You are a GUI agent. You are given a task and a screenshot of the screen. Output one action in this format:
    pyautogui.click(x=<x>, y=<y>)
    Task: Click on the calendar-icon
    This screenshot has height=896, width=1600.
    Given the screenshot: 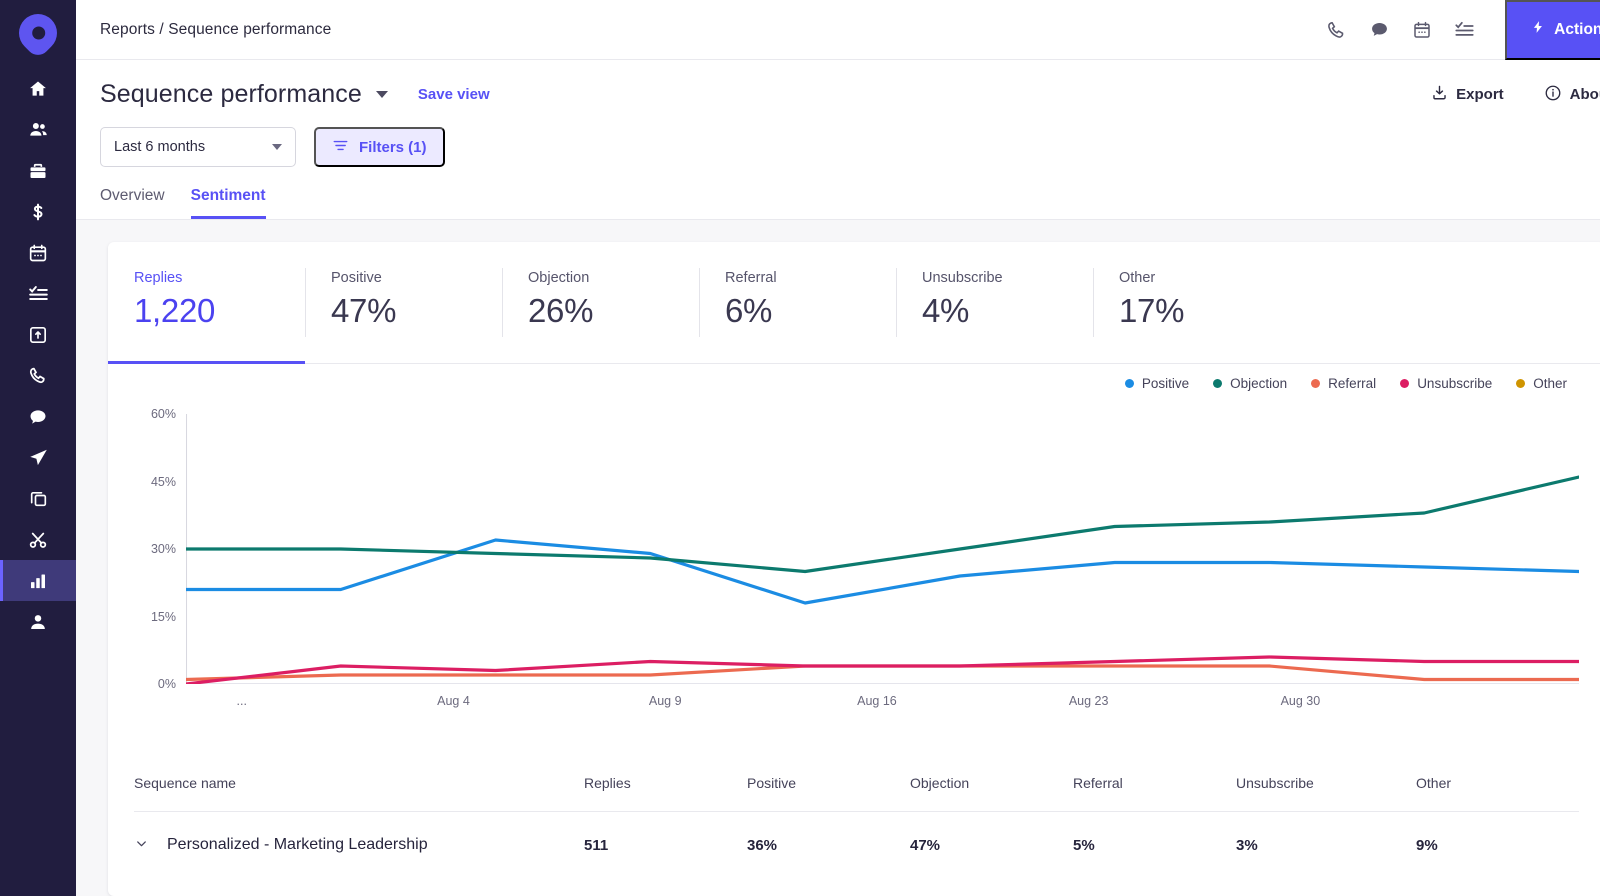 What is the action you would take?
    pyautogui.click(x=1422, y=30)
    